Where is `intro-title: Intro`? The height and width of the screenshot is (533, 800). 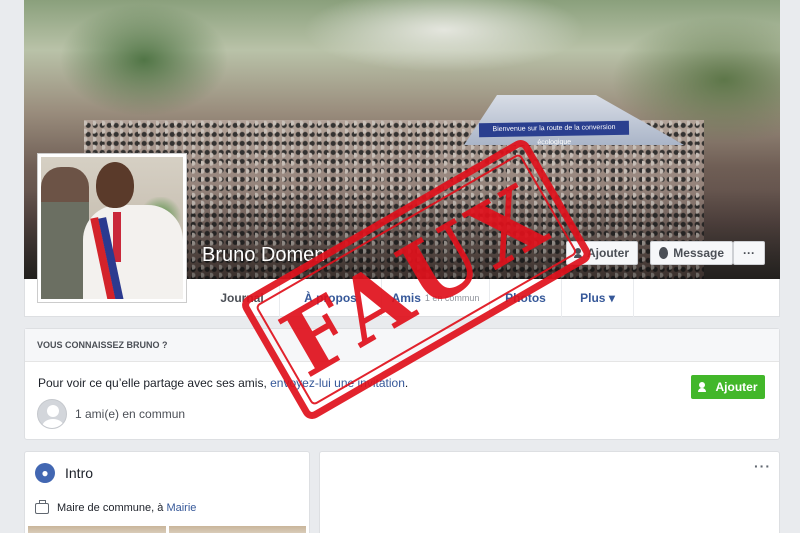 intro-title: Intro is located at coordinates (79, 473).